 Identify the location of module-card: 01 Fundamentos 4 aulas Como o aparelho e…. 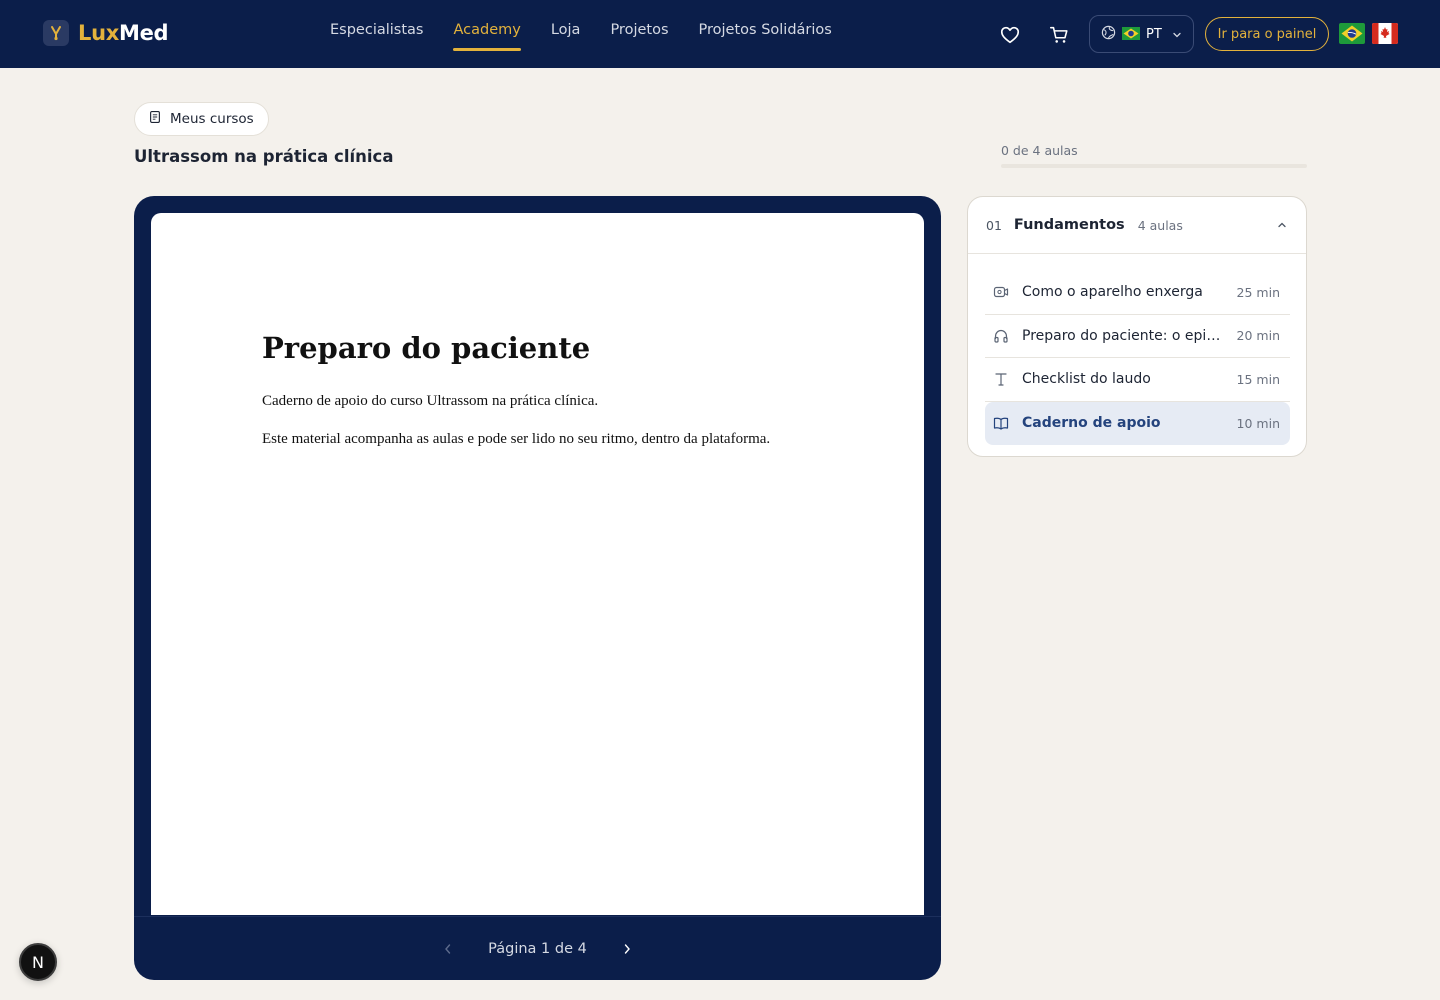
(1137, 326).